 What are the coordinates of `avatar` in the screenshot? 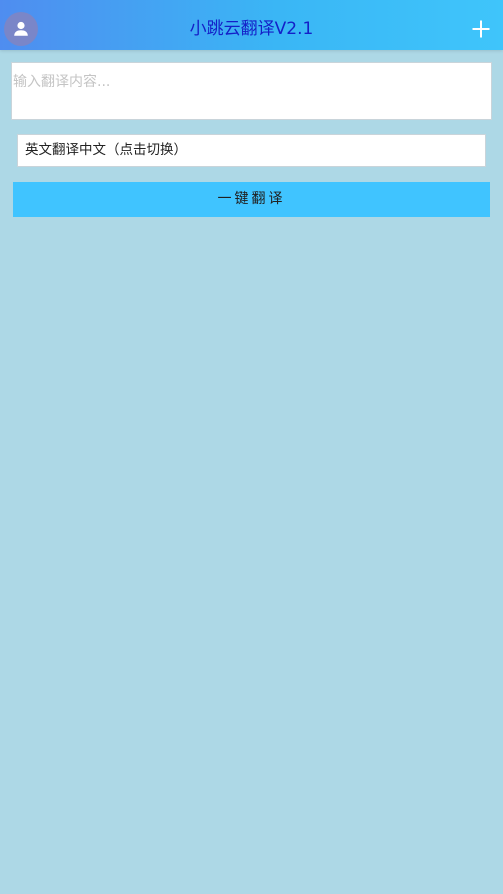 It's located at (21, 29).